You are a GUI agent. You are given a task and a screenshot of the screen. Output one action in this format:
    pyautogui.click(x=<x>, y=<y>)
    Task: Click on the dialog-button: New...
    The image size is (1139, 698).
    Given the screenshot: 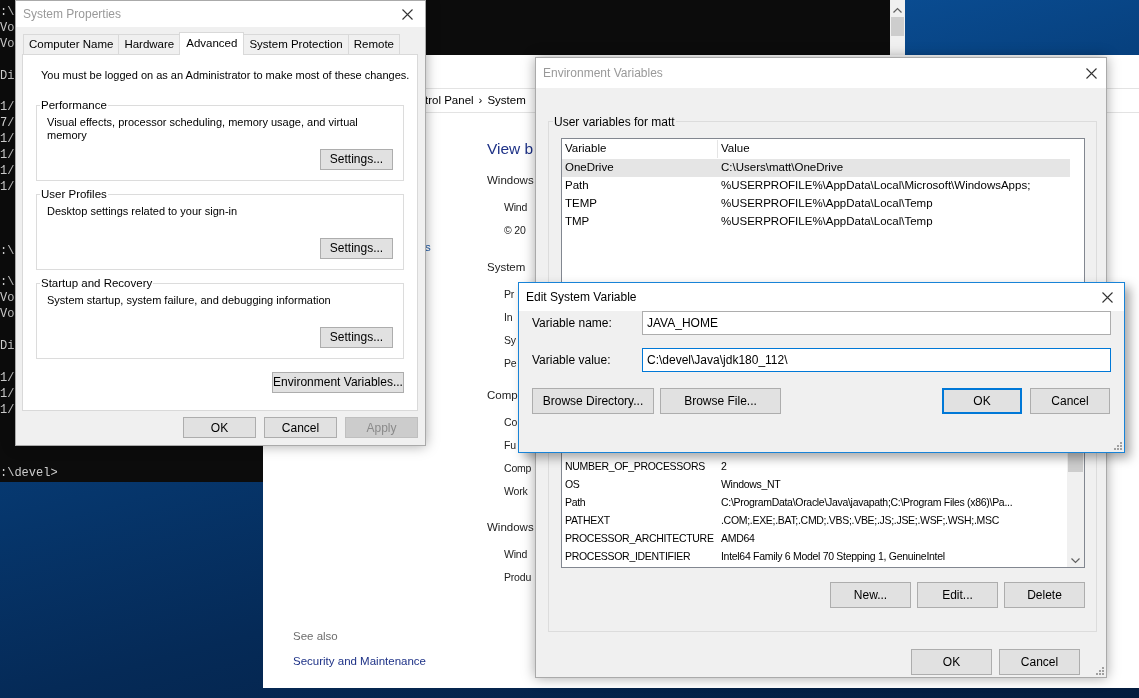 What is the action you would take?
    pyautogui.click(x=870, y=595)
    